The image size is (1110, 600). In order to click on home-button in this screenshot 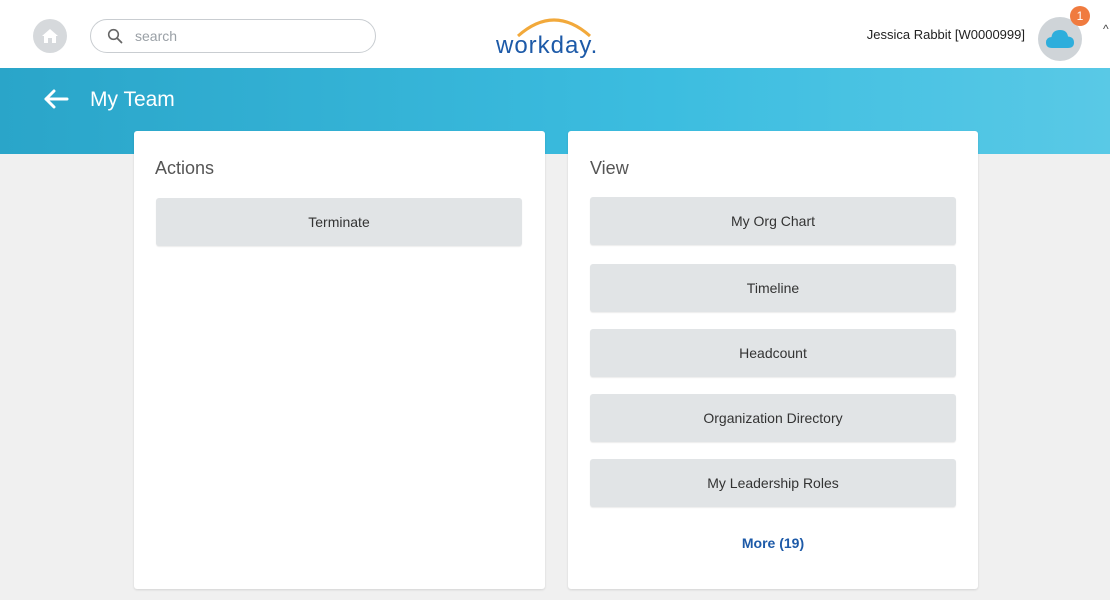, I will do `click(50, 36)`.